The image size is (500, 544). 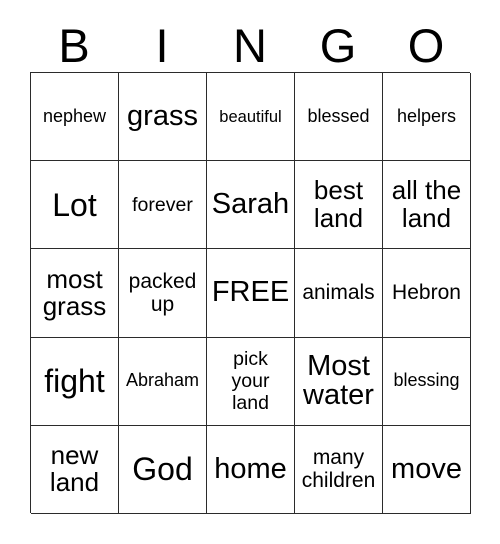 I want to click on bingo-cell-label: move, so click(x=426, y=468).